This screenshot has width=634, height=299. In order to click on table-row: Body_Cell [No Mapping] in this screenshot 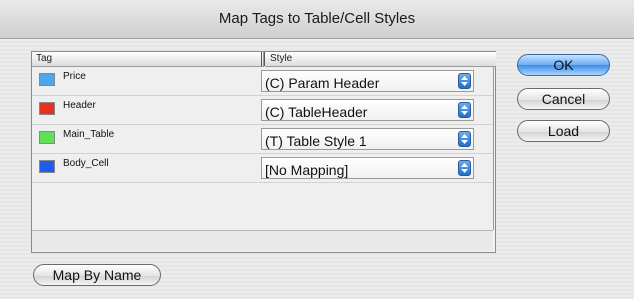, I will do `click(262, 168)`.